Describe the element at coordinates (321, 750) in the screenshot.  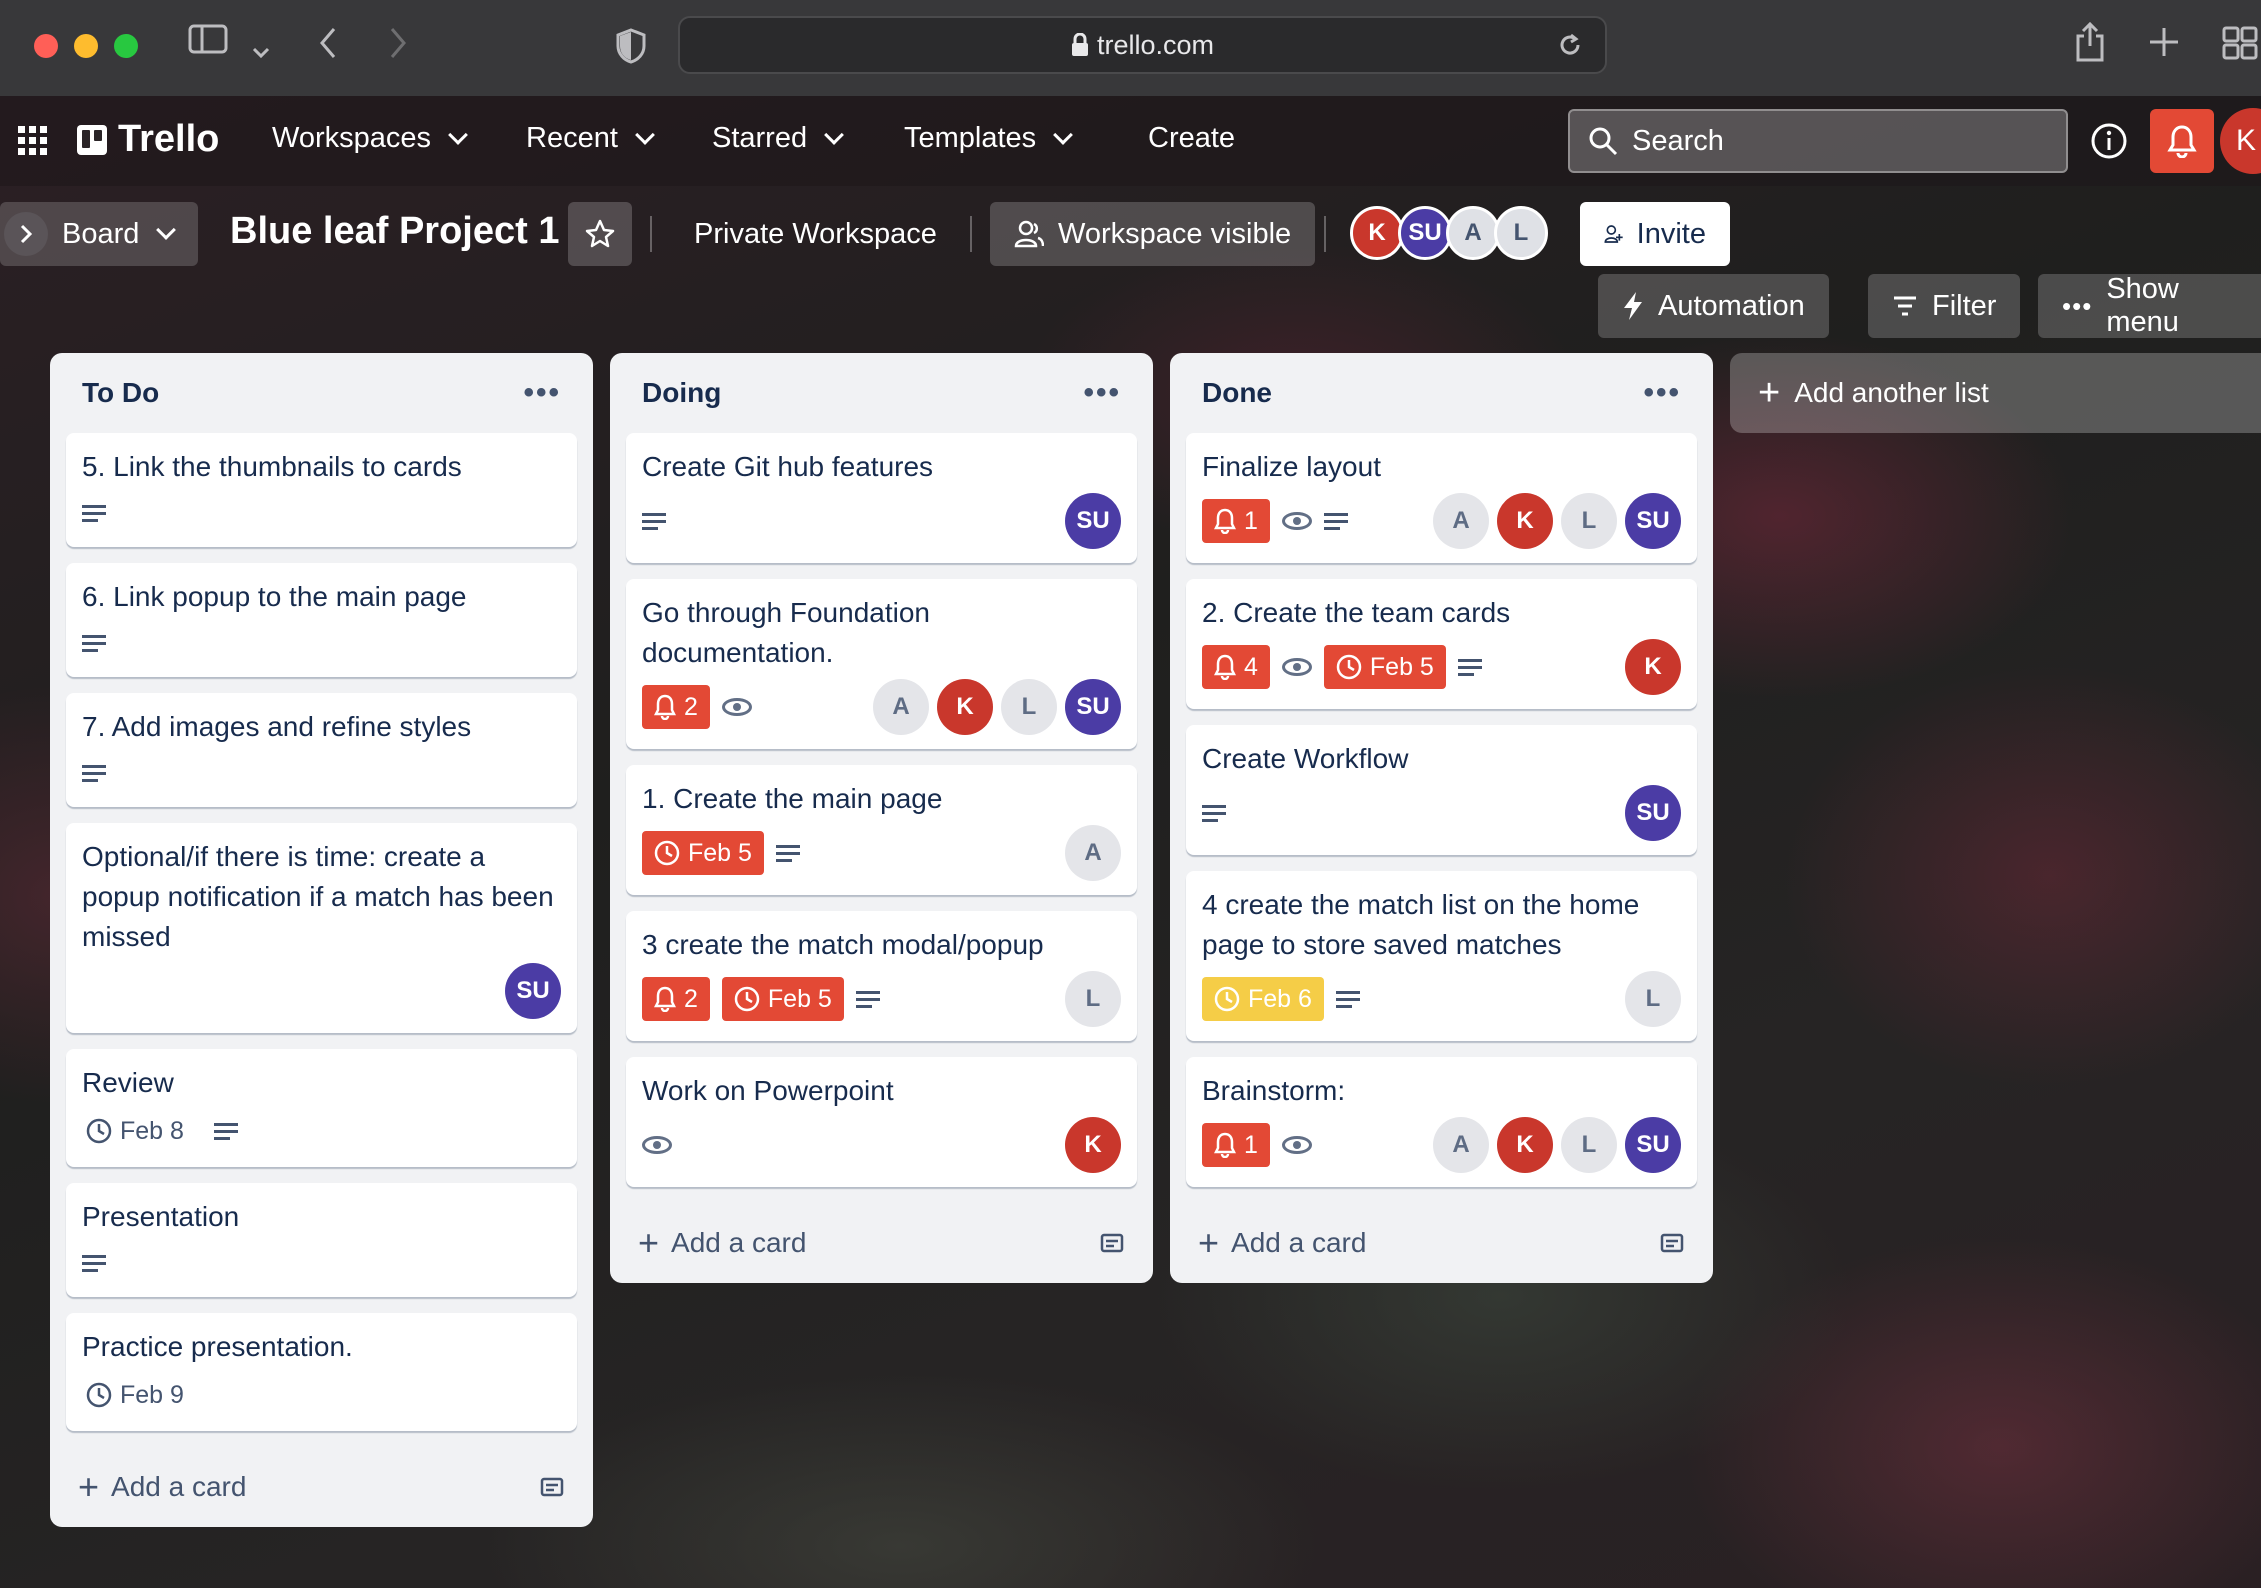
I see `card: 7. Add images and refine styles` at that location.